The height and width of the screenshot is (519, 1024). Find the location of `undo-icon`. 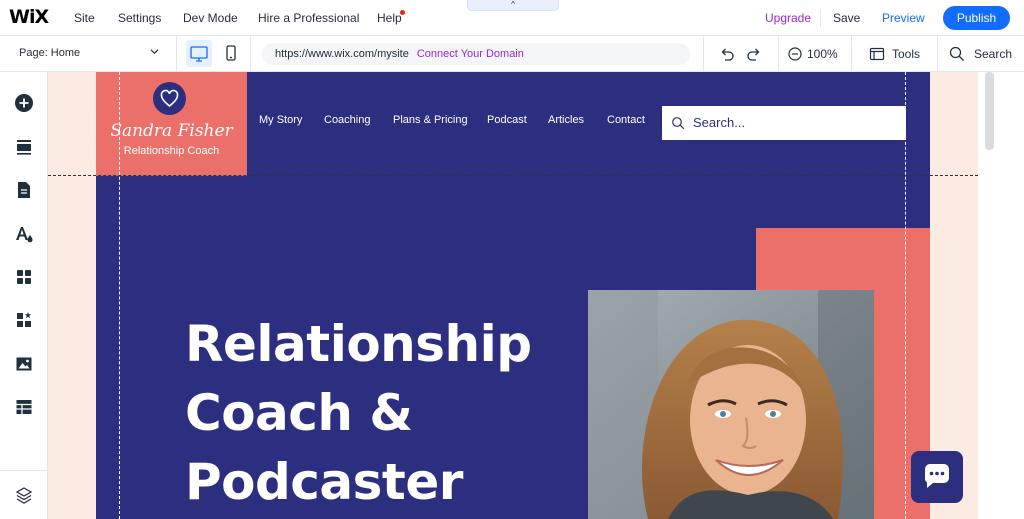

undo-icon is located at coordinates (727, 54).